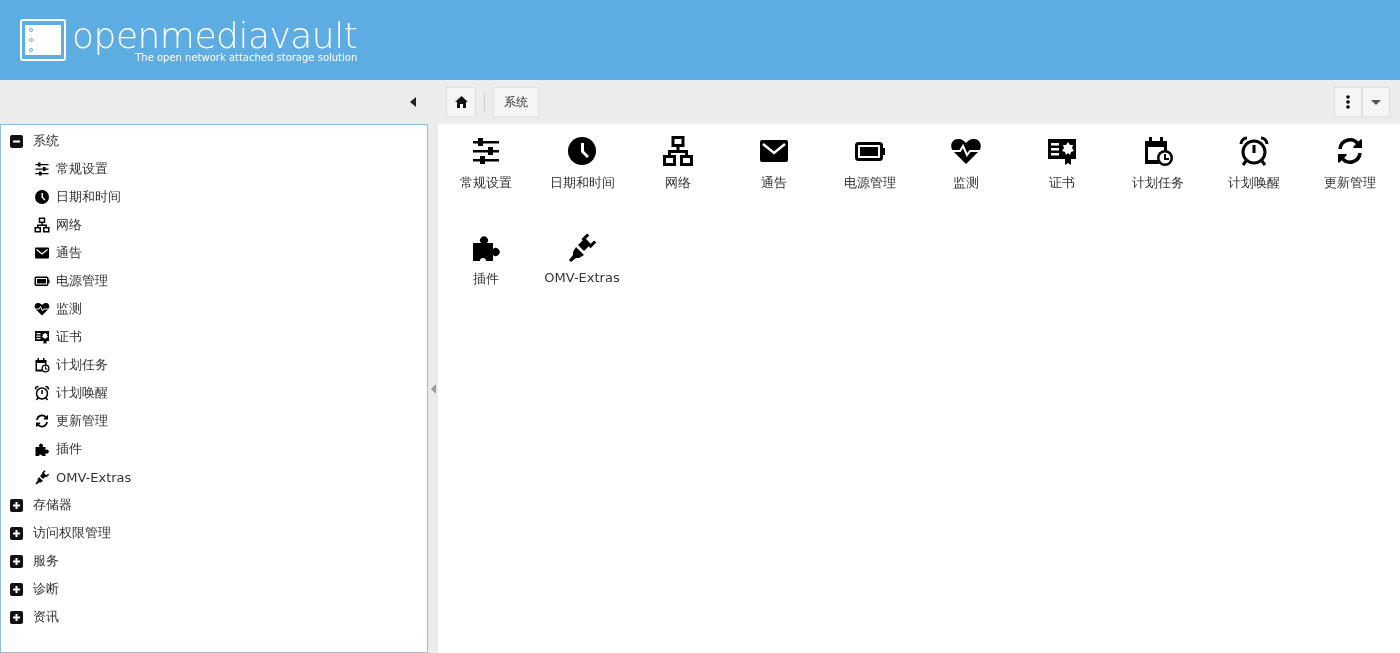 This screenshot has height=653, width=1400. I want to click on breadcrumb-button: 系统, so click(516, 102).